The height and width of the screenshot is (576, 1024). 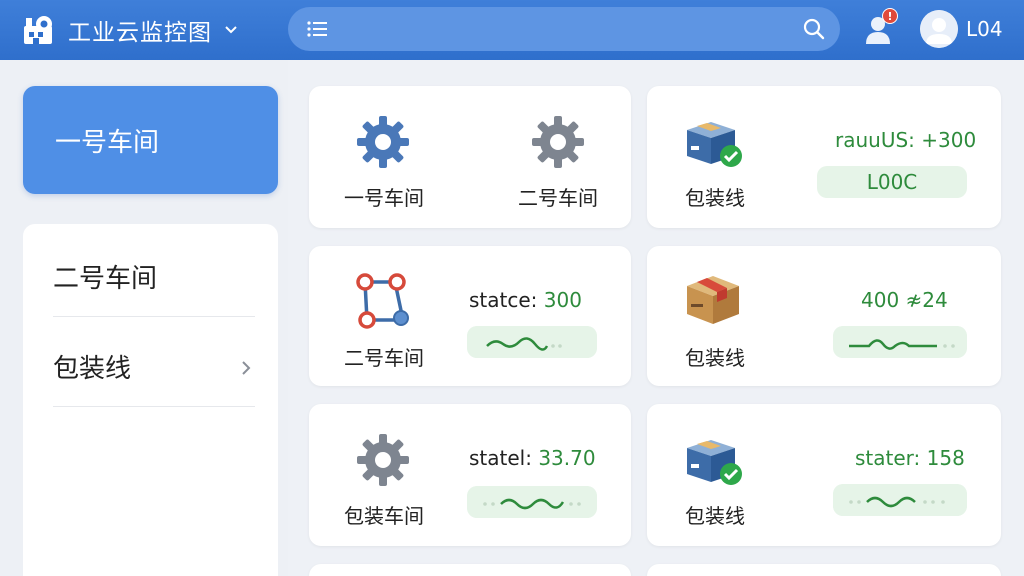 I want to click on sidebar-item-packaging-line: 包装线, so click(x=154, y=367).